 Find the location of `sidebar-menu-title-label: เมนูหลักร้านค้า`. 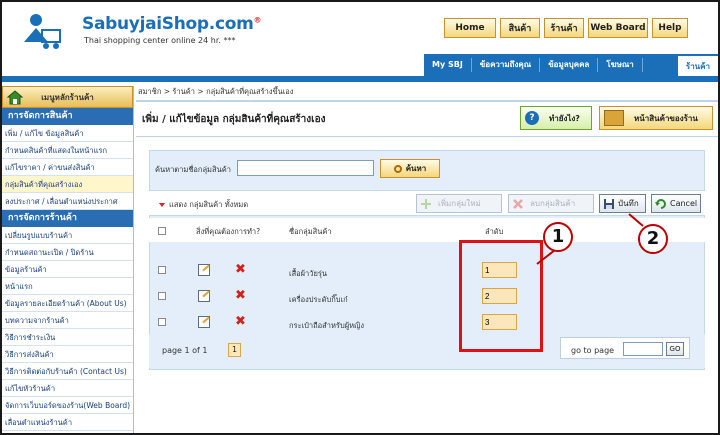

sidebar-menu-title-label: เมนูหลักร้านค้า is located at coordinates (67, 97).